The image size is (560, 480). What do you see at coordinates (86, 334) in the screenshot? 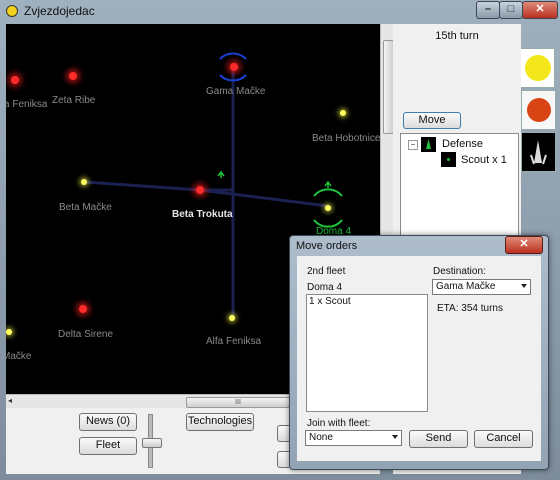
I see `star-label: Delta Sirene` at bounding box center [86, 334].